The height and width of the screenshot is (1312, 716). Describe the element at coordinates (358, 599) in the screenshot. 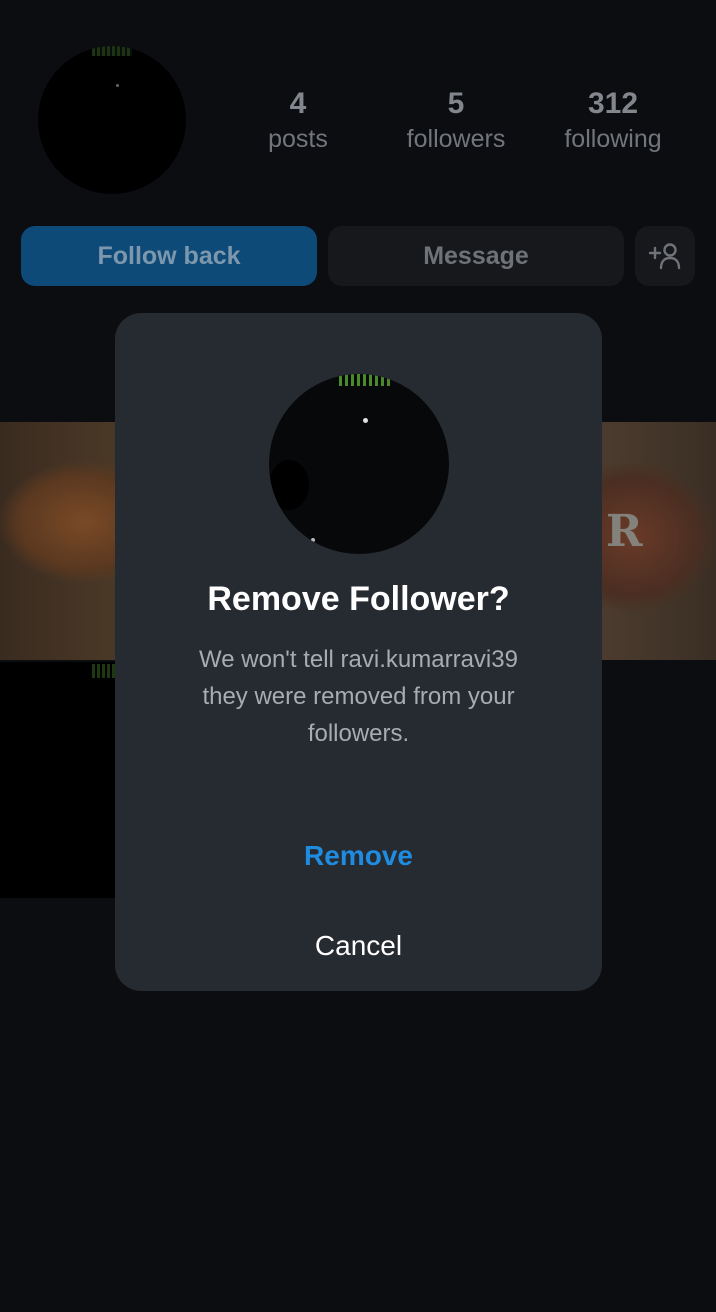

I see `dialog-title: Remove Follower?` at that location.